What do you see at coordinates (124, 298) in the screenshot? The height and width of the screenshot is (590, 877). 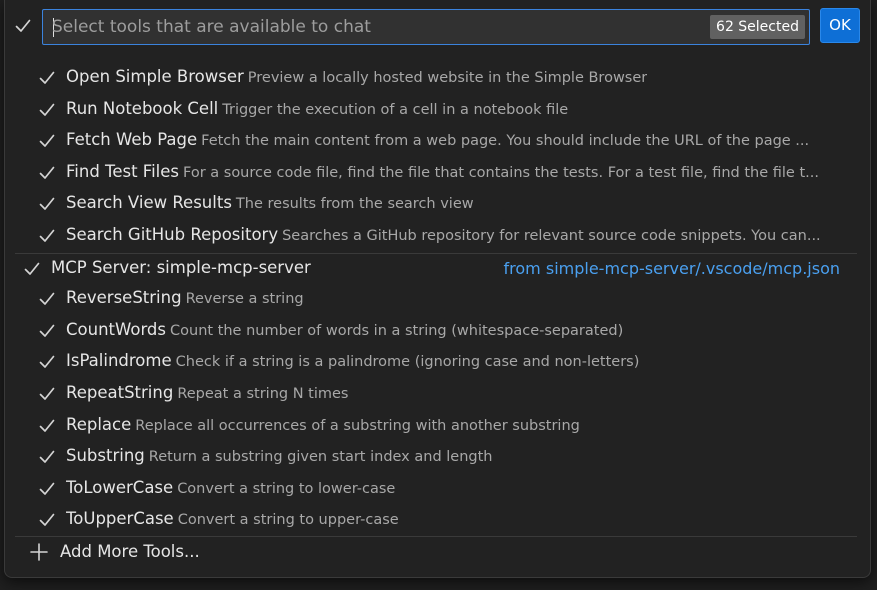 I see `tool-name: ReverseString` at bounding box center [124, 298].